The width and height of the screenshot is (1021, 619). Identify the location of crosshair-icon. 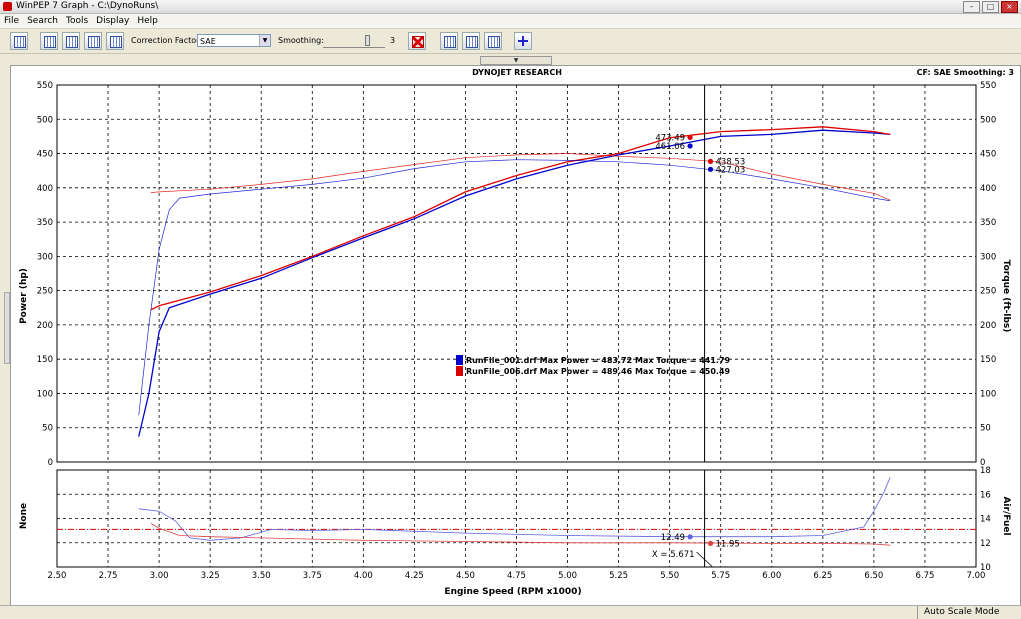
(523, 41).